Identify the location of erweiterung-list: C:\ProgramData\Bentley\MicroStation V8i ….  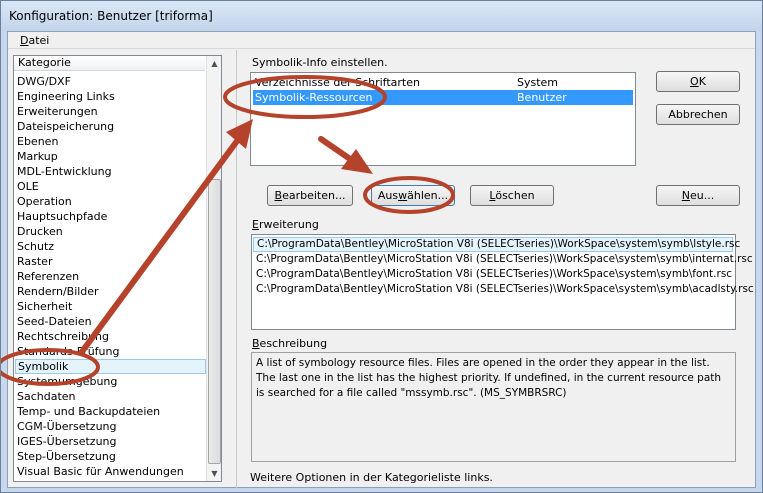
(502, 282).